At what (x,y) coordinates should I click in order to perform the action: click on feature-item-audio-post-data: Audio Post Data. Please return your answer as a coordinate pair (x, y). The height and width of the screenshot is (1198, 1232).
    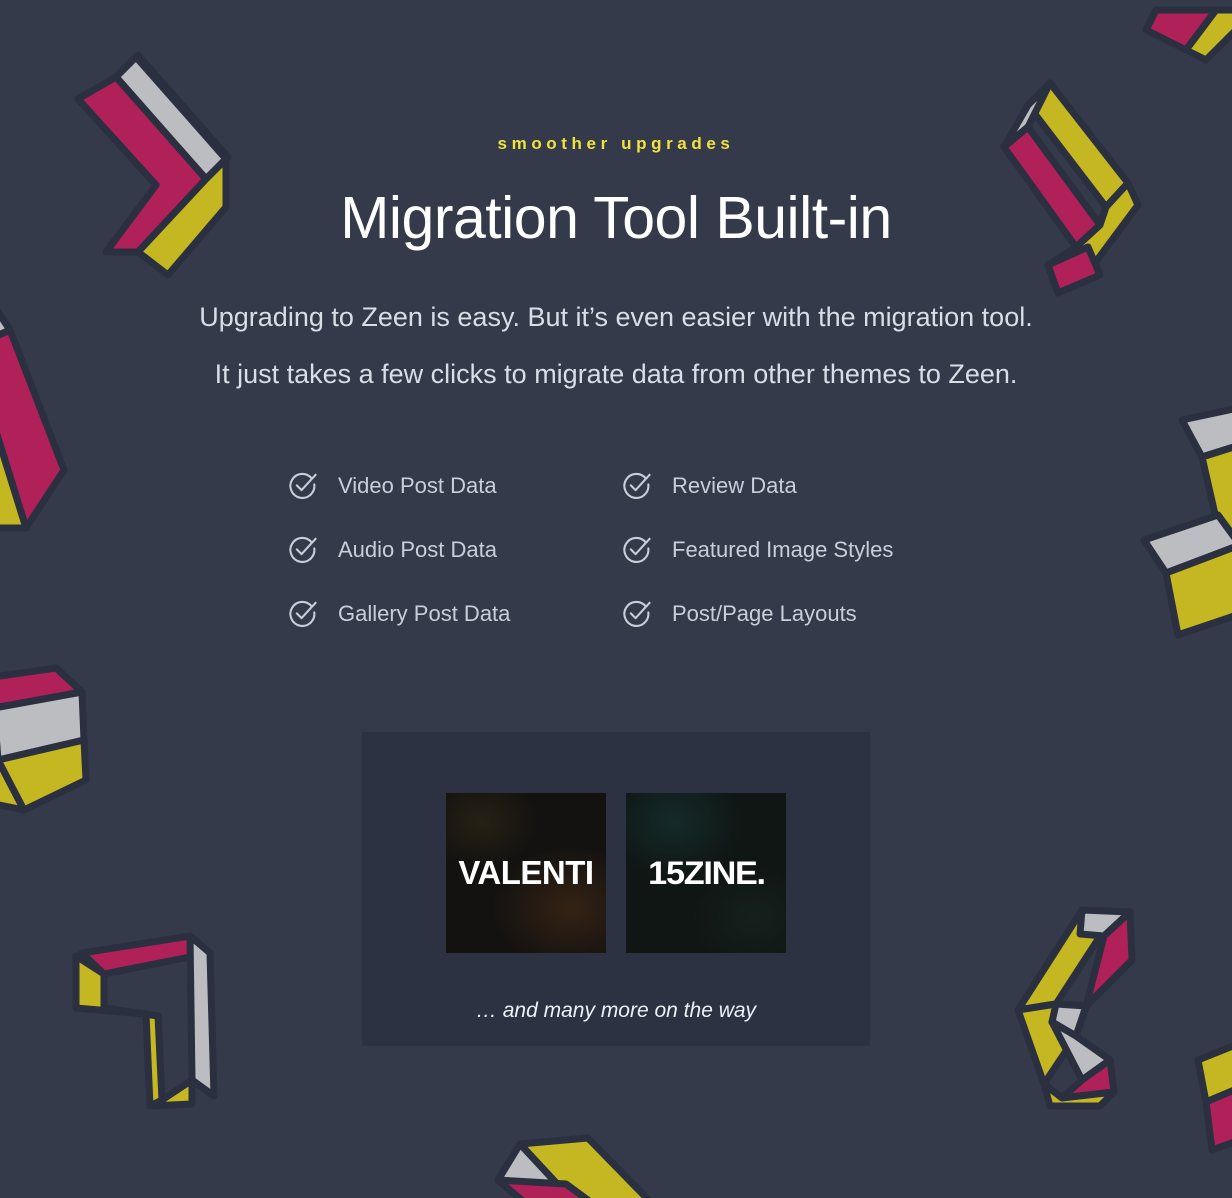
    Looking at the image, I should click on (453, 550).